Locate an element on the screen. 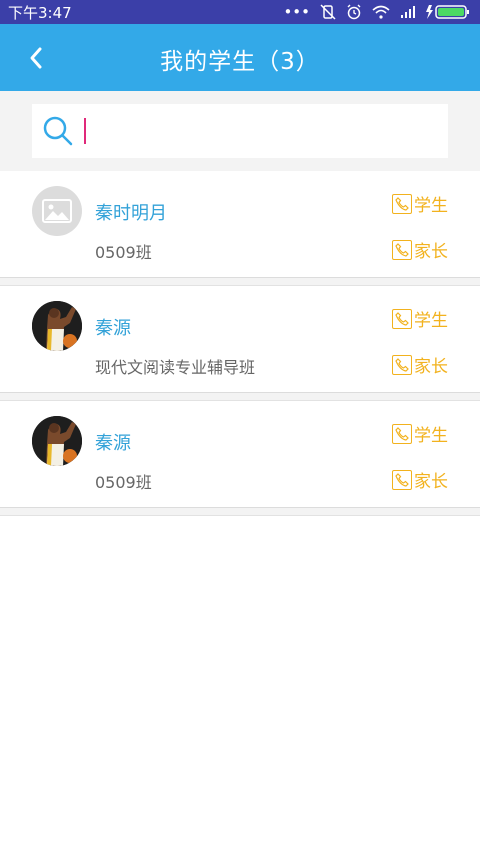 This screenshot has width=480, height=850. status-bar: 下午3:47 ••• is located at coordinates (240, 12).